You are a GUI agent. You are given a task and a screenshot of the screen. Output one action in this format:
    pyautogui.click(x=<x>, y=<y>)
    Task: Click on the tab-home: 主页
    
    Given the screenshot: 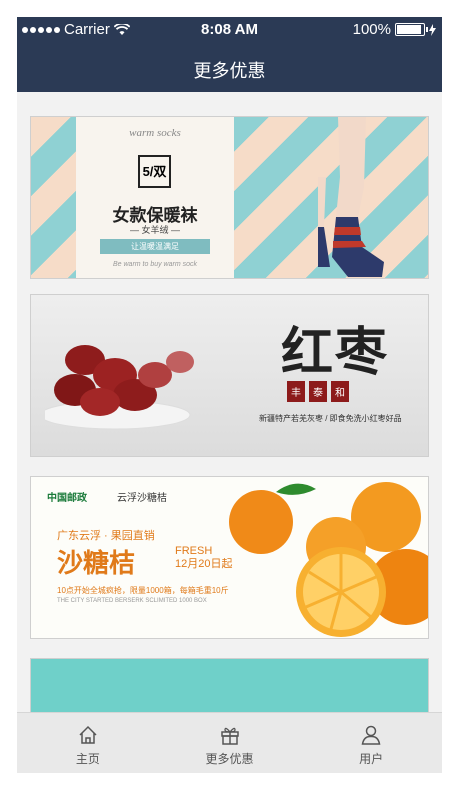 What is the action you would take?
    pyautogui.click(x=88, y=743)
    